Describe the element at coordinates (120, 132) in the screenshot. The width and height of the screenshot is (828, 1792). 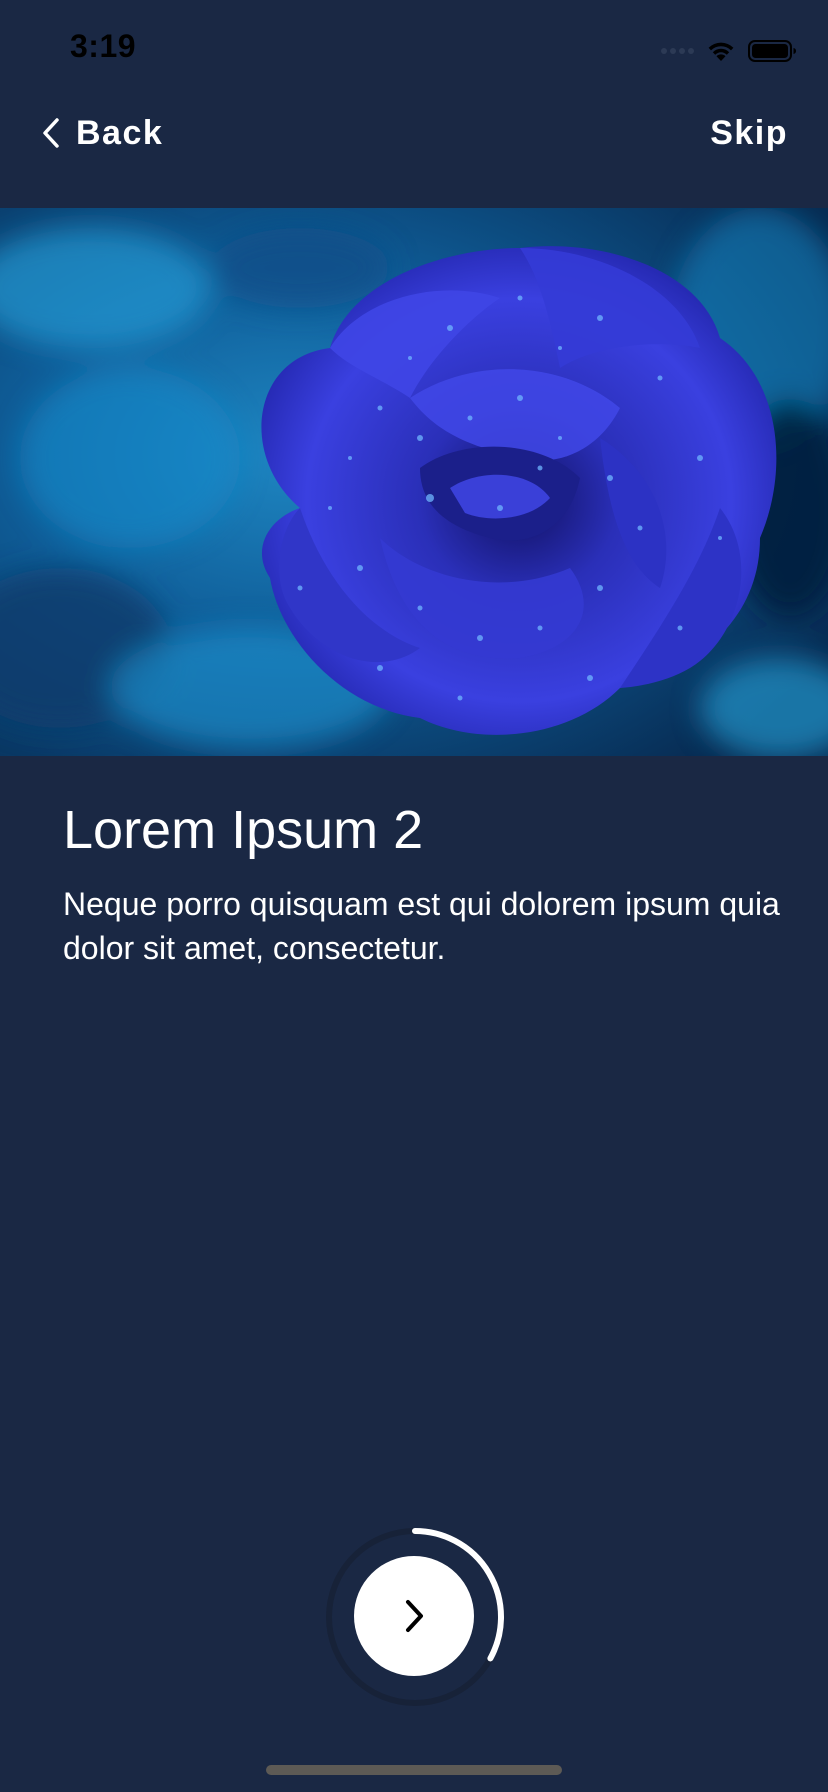
I see `back-label: Back` at that location.